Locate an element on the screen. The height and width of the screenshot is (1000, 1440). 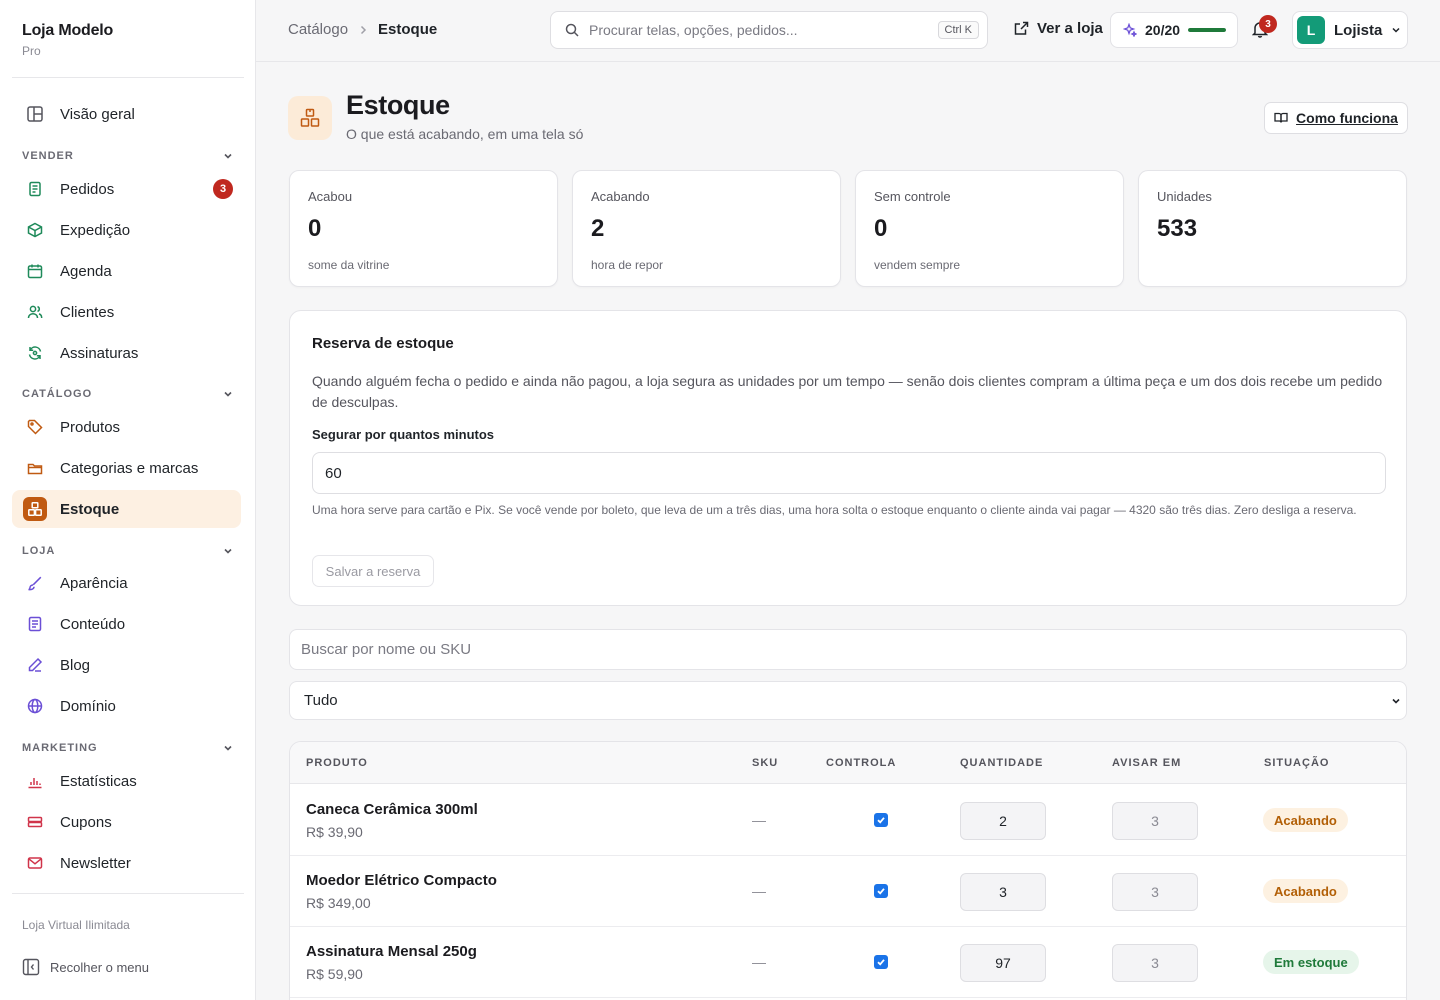
reservation-minutes-input is located at coordinates (849, 473).